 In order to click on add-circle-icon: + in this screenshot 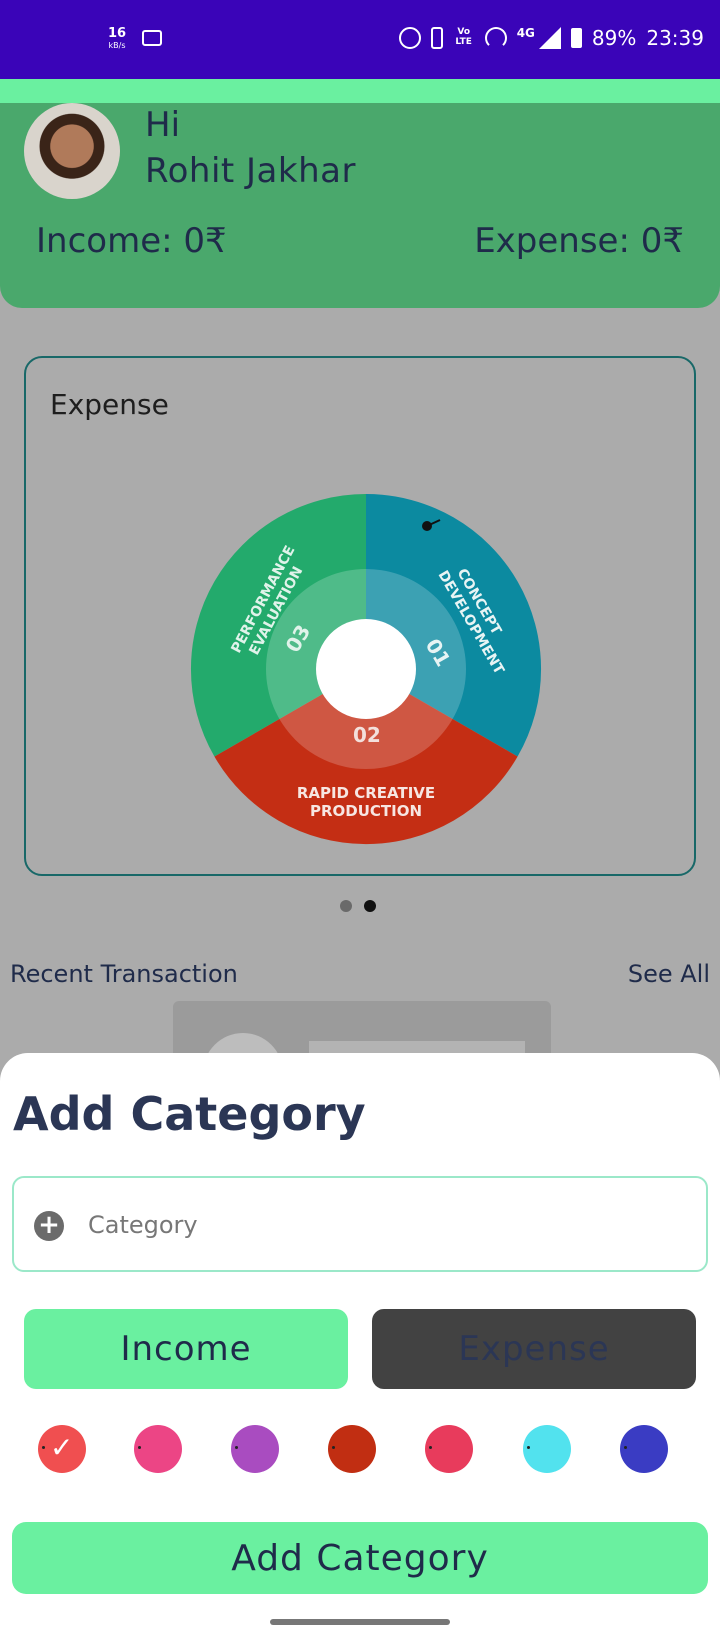, I will do `click(49, 1226)`.